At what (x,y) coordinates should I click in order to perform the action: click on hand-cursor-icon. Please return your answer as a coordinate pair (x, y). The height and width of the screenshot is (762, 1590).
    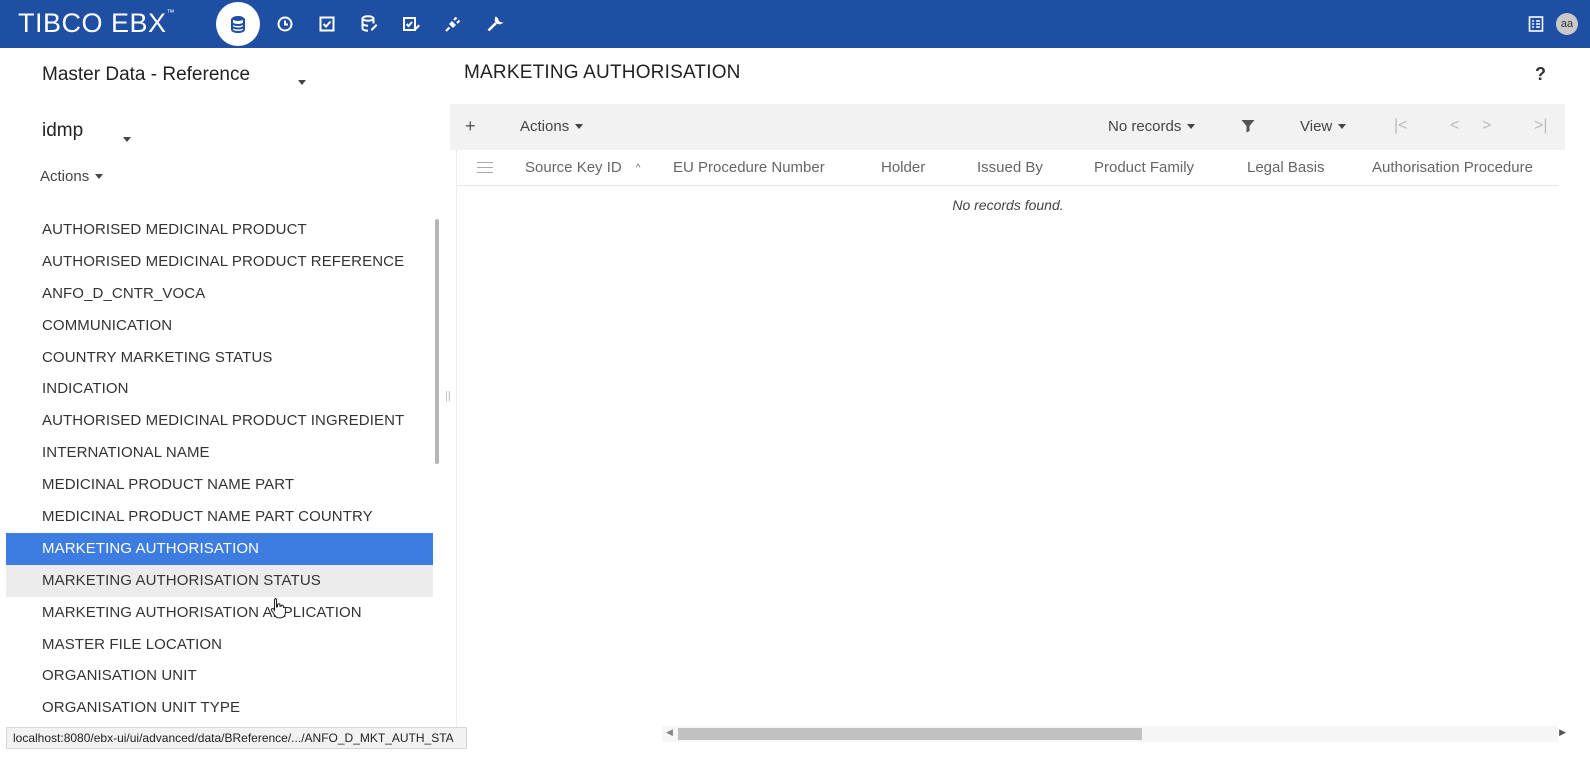
    Looking at the image, I should click on (279, 610).